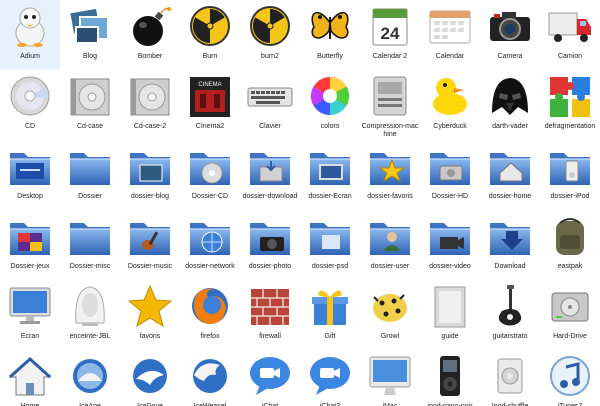 This screenshot has width=600, height=406. I want to click on icon-tile: IceWeasel, so click(210, 378).